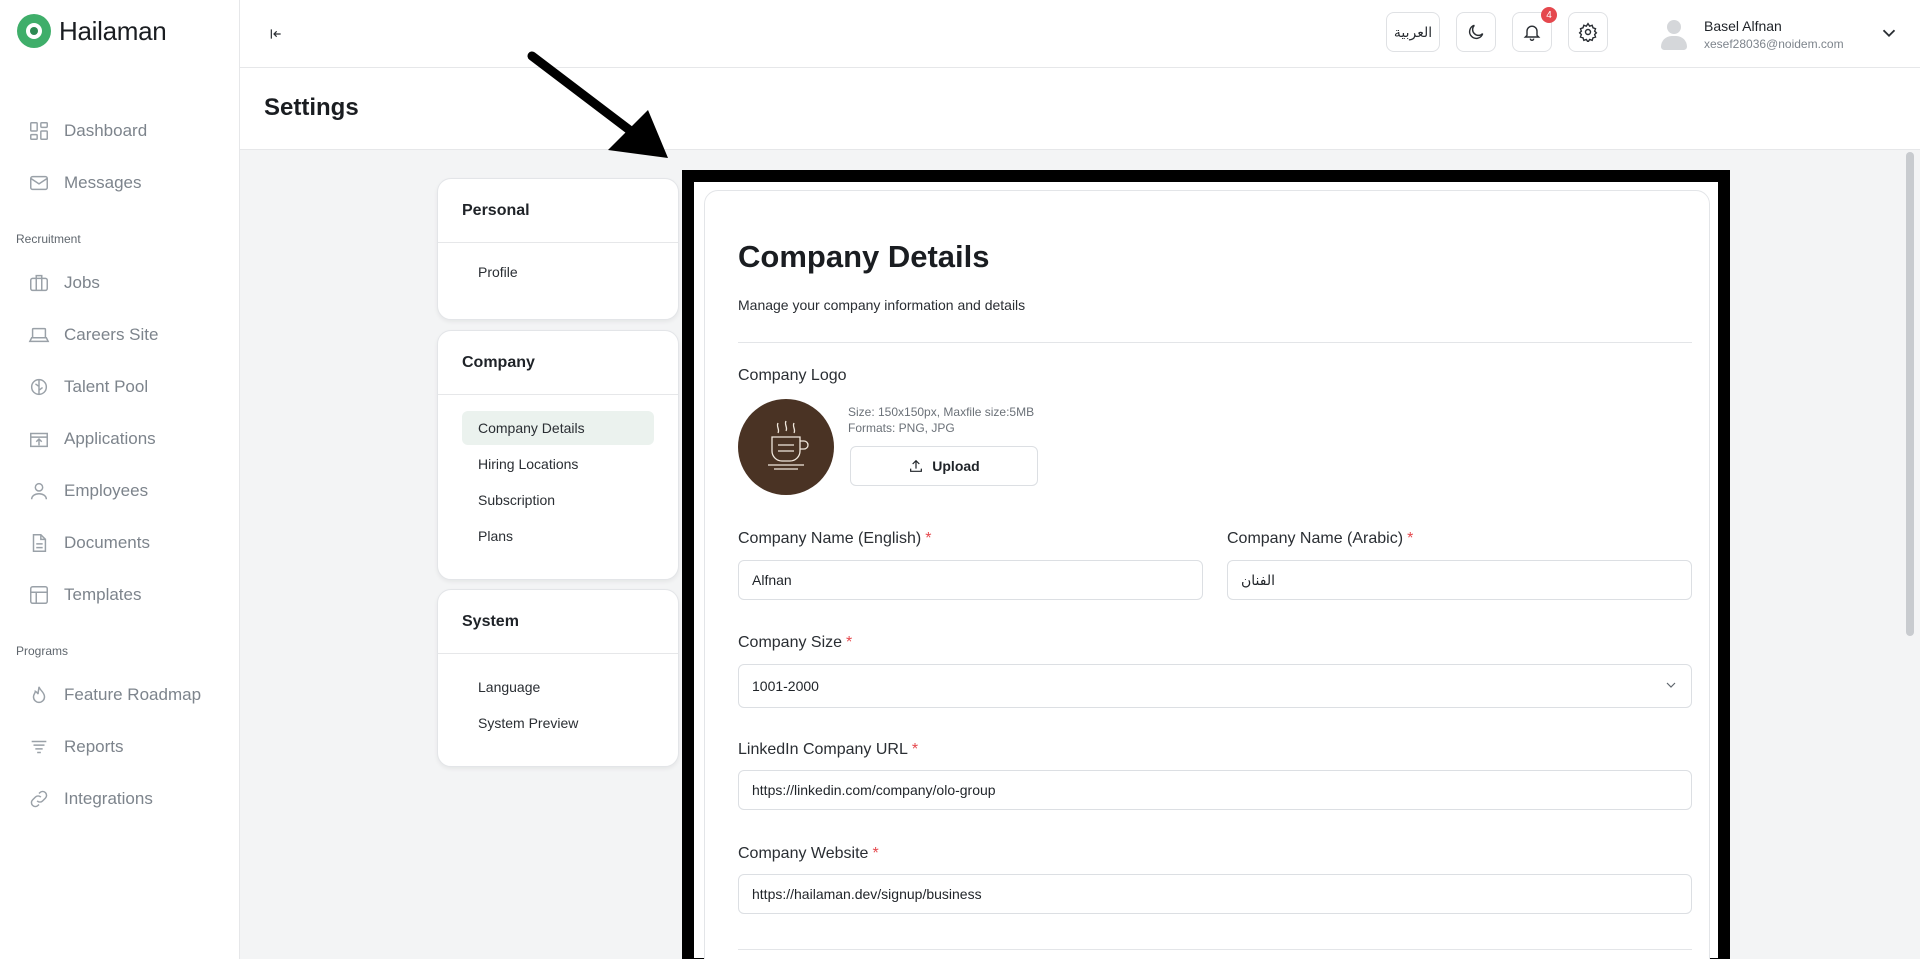 The width and height of the screenshot is (1920, 959). What do you see at coordinates (106, 130) in the screenshot?
I see `sidebar-item-label: Dashboard` at bounding box center [106, 130].